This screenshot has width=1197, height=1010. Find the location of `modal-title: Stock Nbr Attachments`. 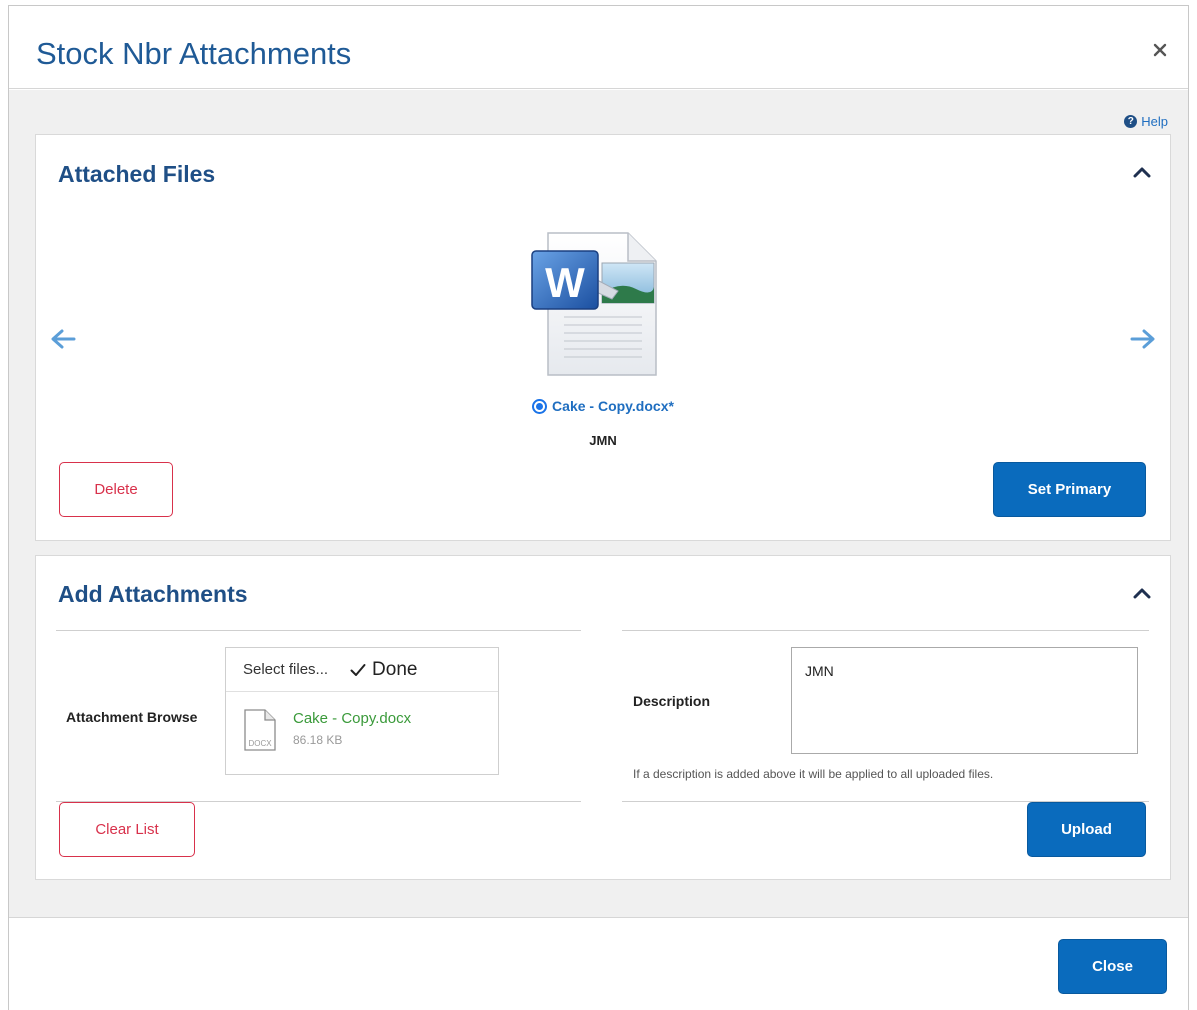

modal-title: Stock Nbr Attachments is located at coordinates (194, 53).